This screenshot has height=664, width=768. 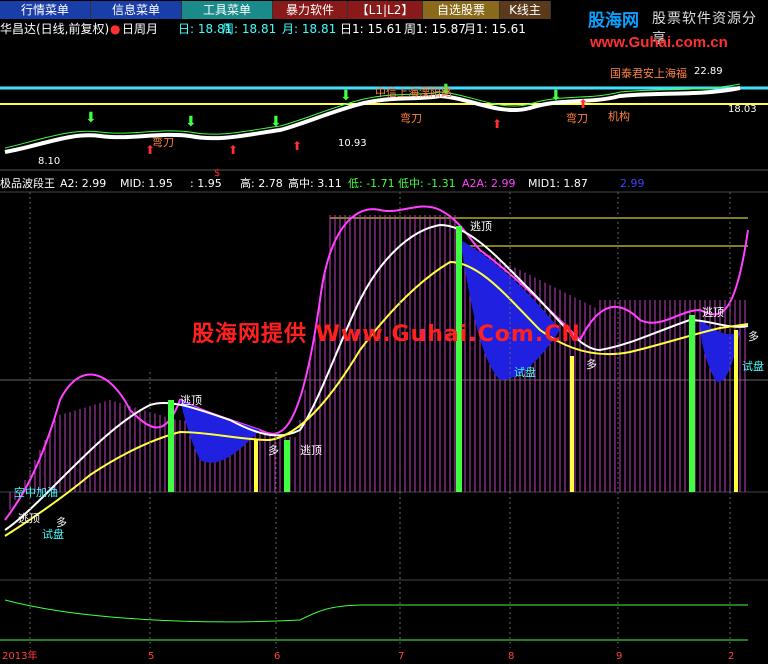 What do you see at coordinates (427, 183) in the screenshot?
I see `indicator-value-low-mid: 低中: -1.31` at bounding box center [427, 183].